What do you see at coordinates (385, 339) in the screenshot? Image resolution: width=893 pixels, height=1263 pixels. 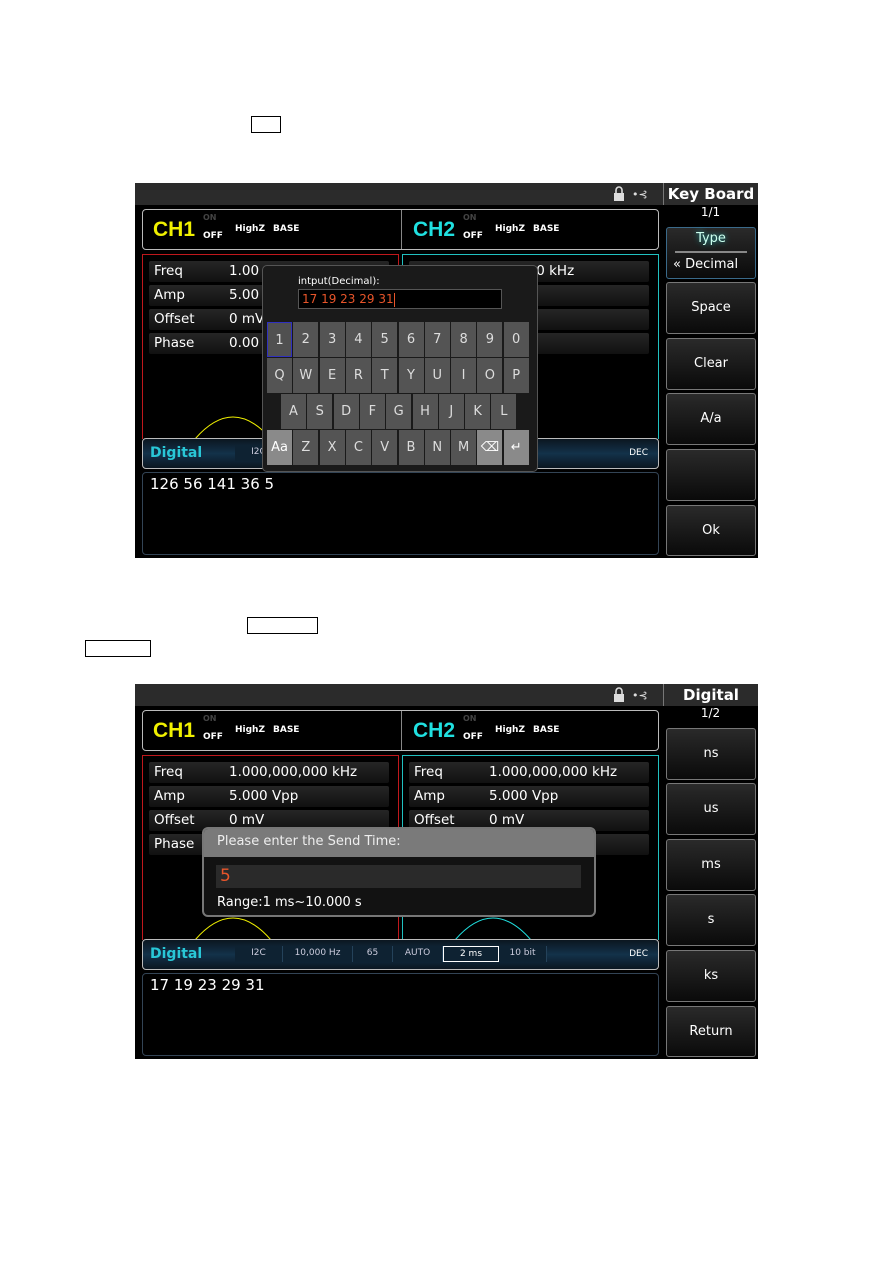 I see `key-5: 5` at bounding box center [385, 339].